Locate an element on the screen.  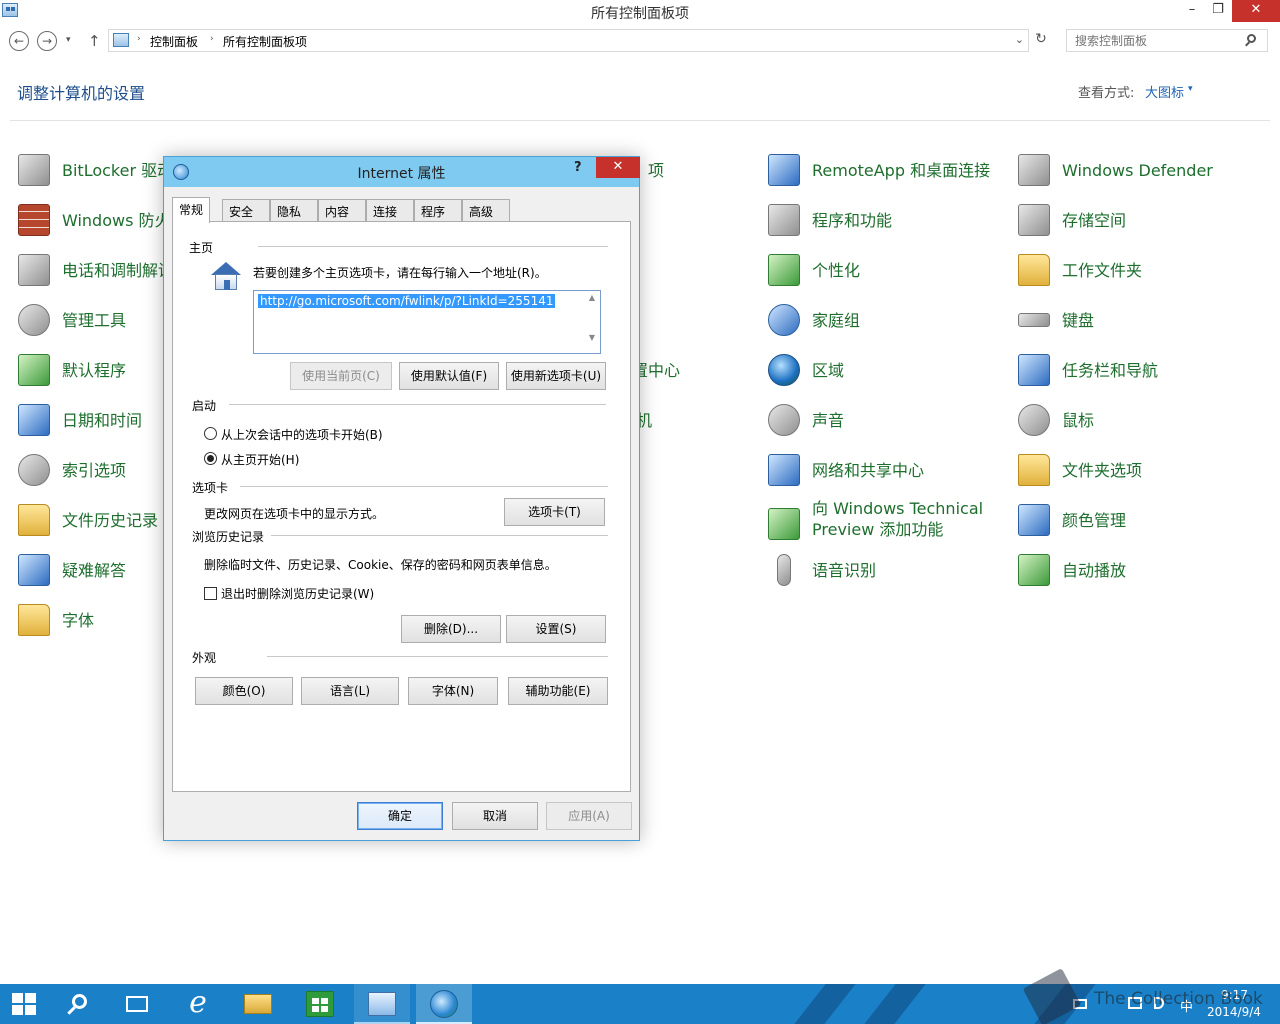
cp-item-label: 索引选项 is located at coordinates (94, 470).